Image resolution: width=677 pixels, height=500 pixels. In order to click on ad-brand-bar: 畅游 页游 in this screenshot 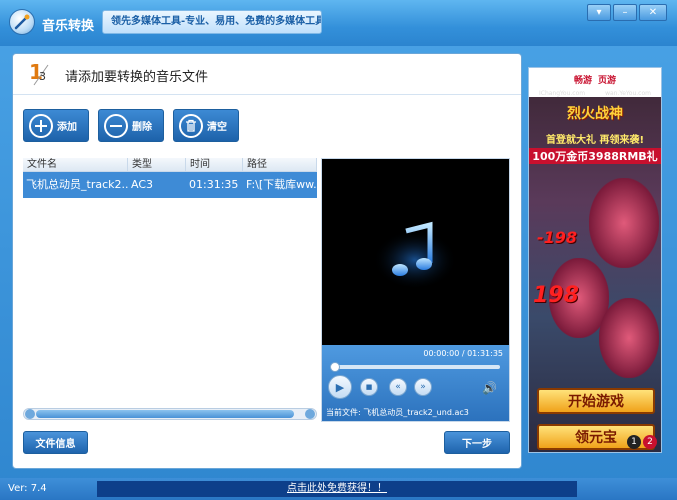, I will do `click(595, 79)`.